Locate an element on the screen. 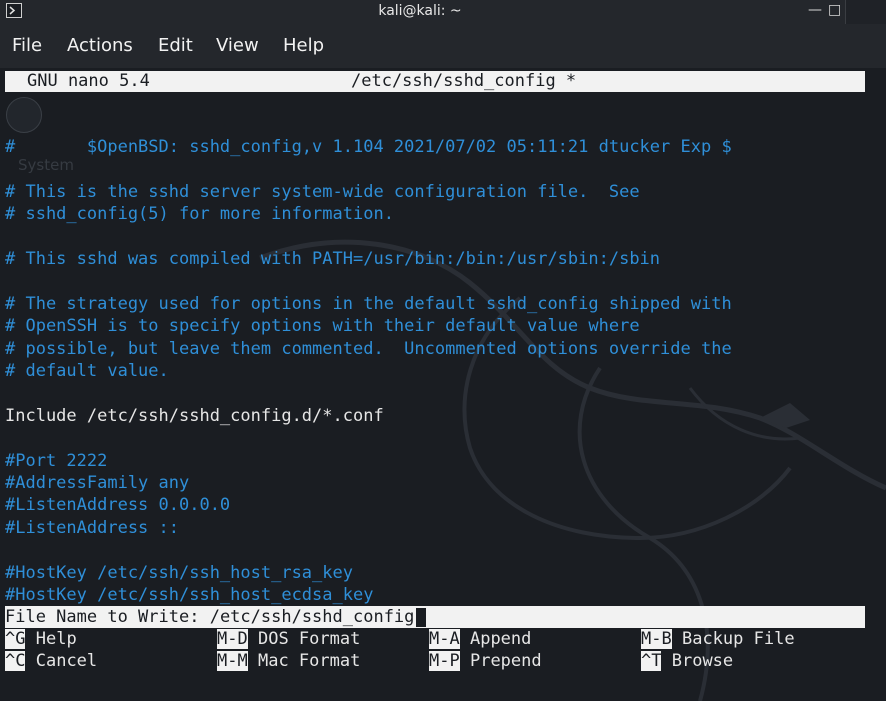 This screenshot has height=701, width=886. editor-line: # default value. is located at coordinates (87, 371).